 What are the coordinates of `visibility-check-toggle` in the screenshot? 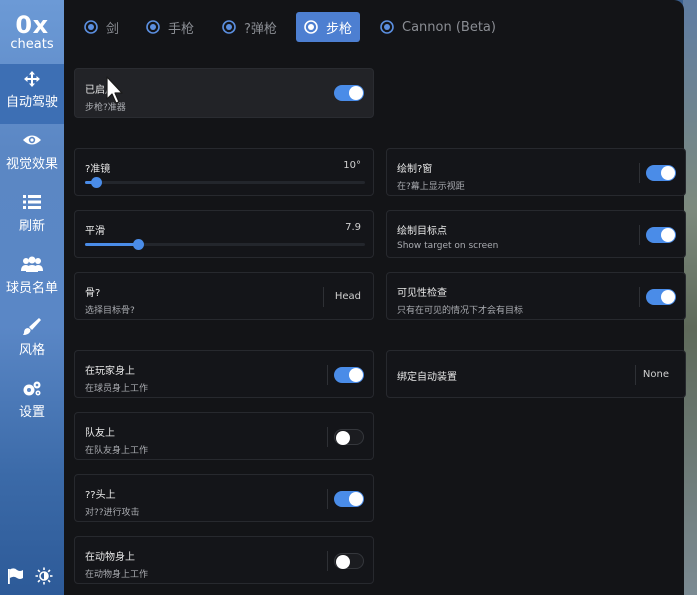 It's located at (661, 297).